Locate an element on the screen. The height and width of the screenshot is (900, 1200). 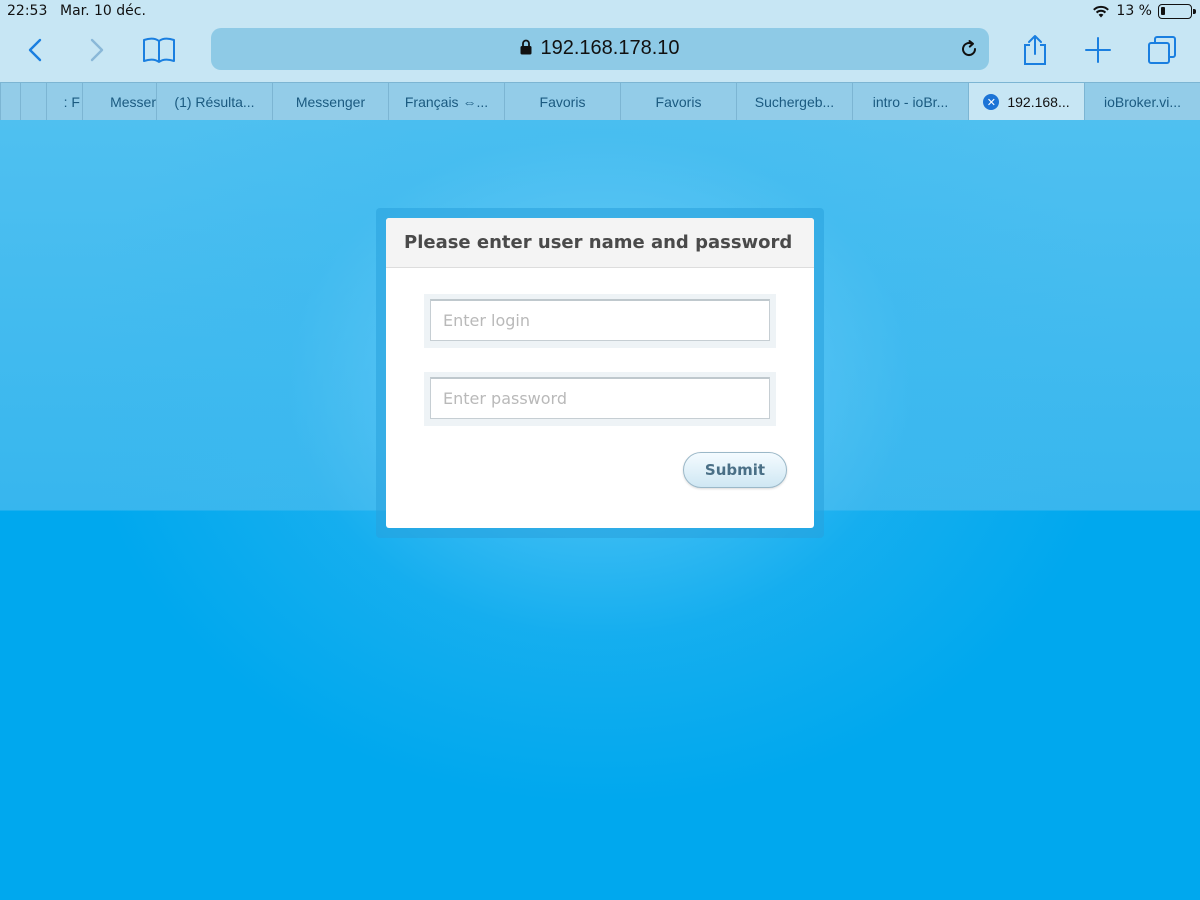
login-field-wrapper is located at coordinates (600, 321).